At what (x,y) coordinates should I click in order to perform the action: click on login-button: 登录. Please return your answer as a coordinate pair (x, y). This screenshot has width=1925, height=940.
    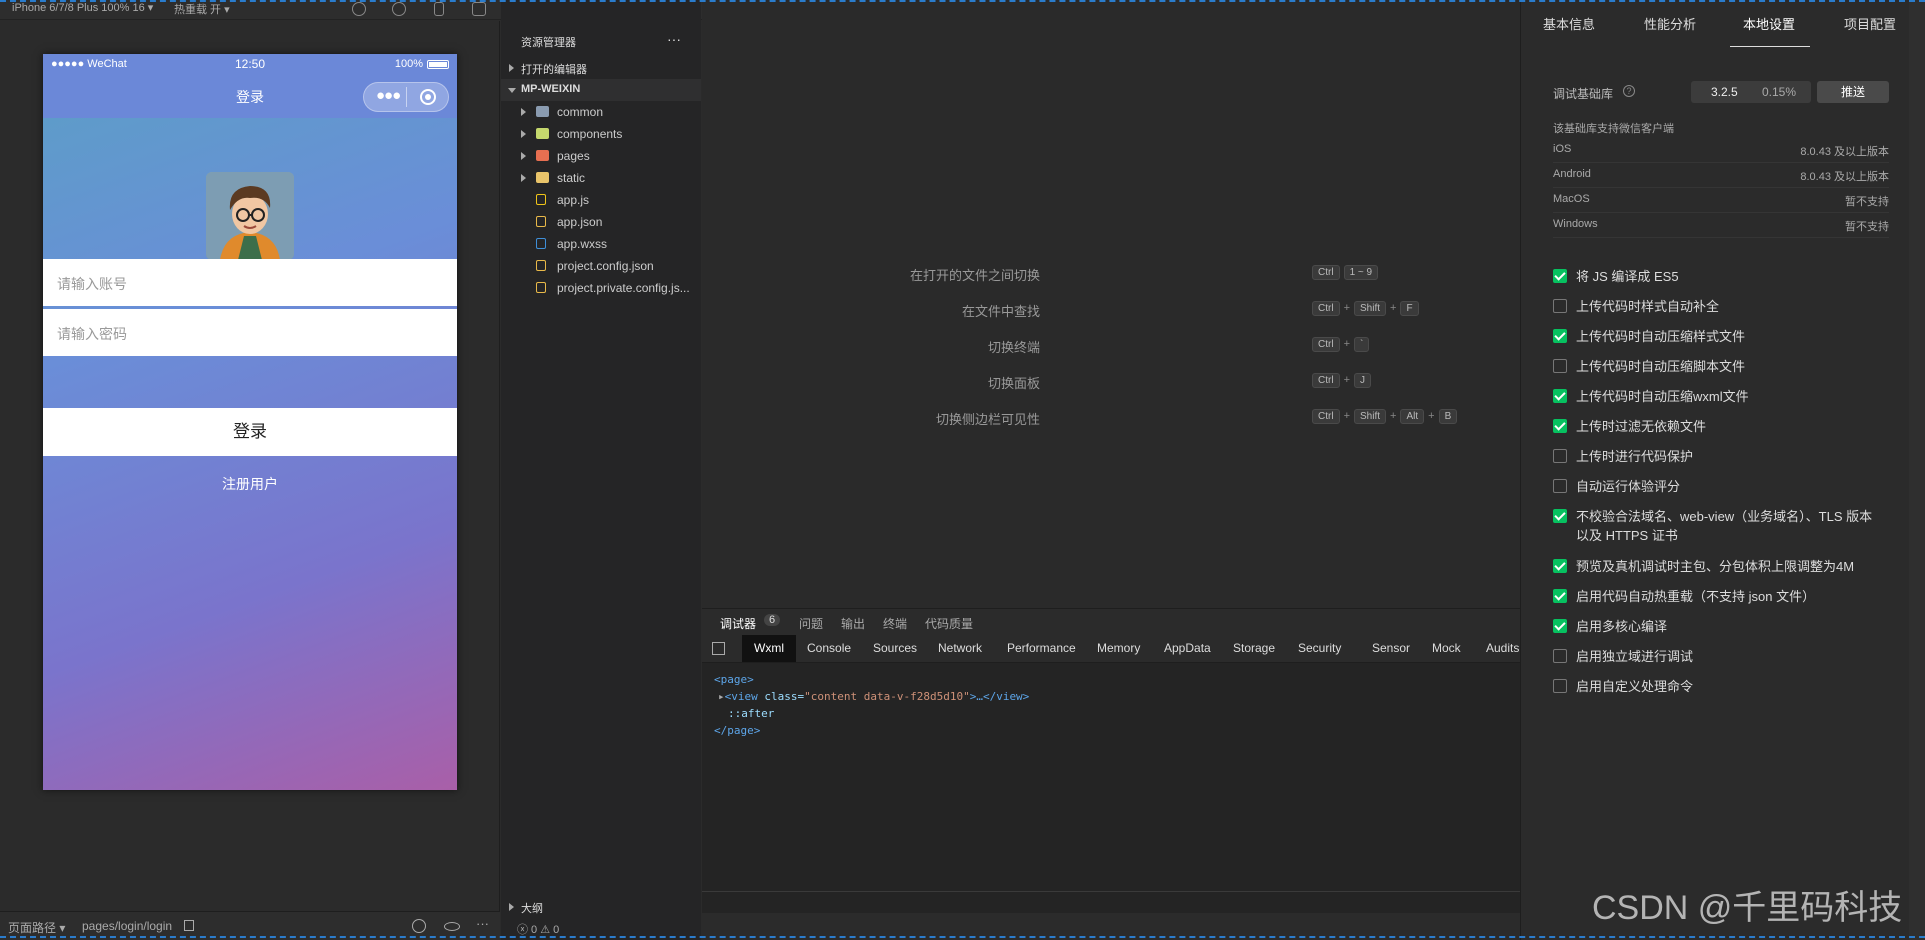
    Looking at the image, I should click on (250, 432).